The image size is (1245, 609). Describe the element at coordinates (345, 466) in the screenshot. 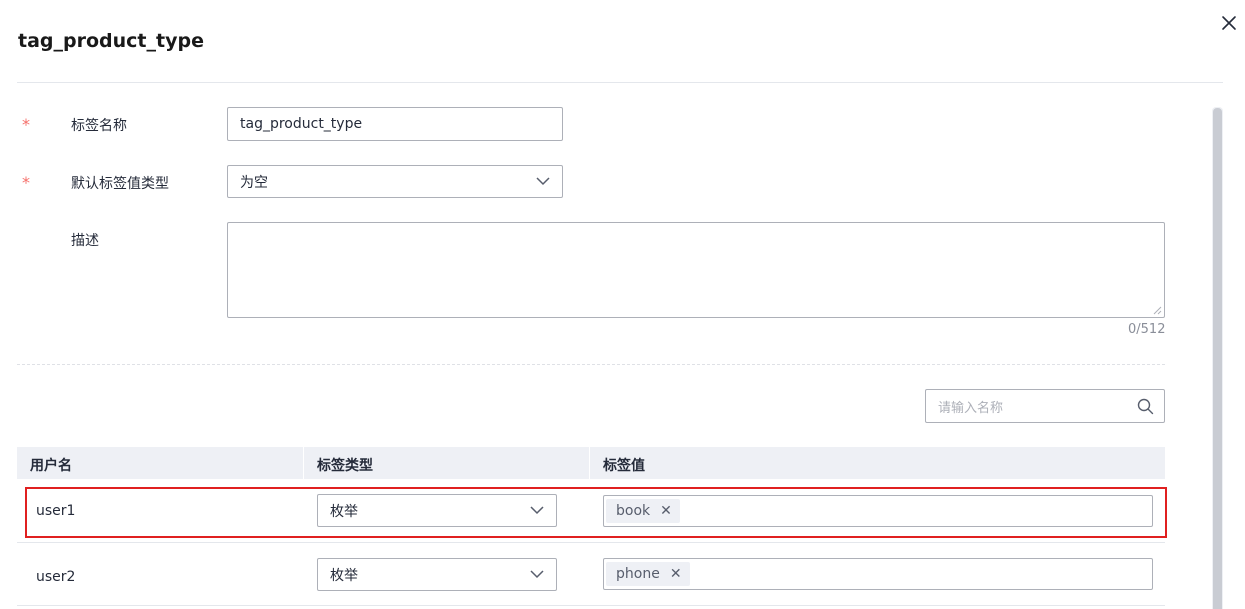

I see `column-header-tag-type: 标签类型` at that location.